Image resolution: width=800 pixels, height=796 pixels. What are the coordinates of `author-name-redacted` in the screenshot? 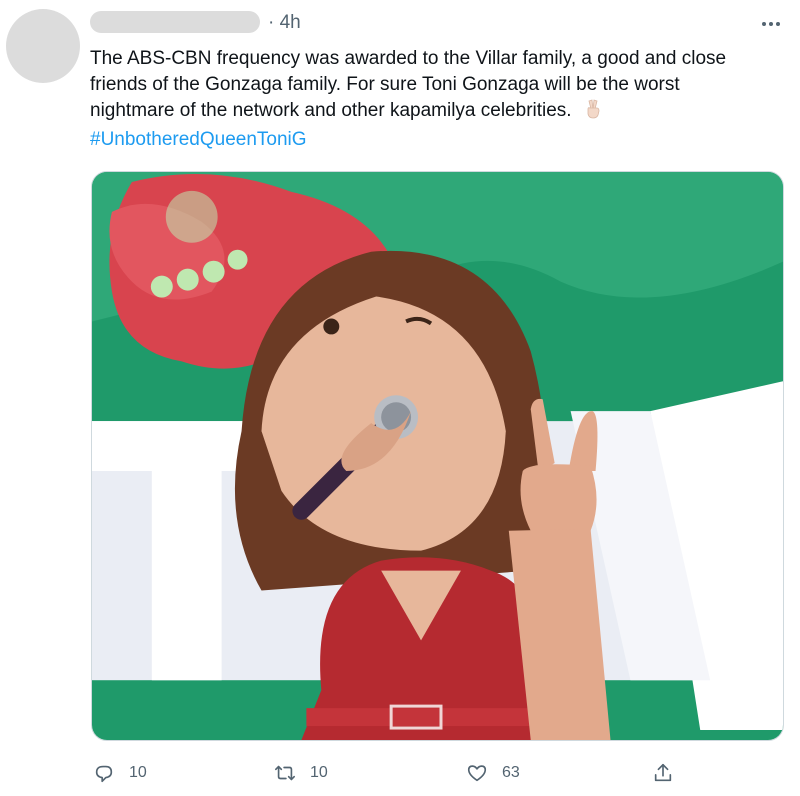 It's located at (175, 22).